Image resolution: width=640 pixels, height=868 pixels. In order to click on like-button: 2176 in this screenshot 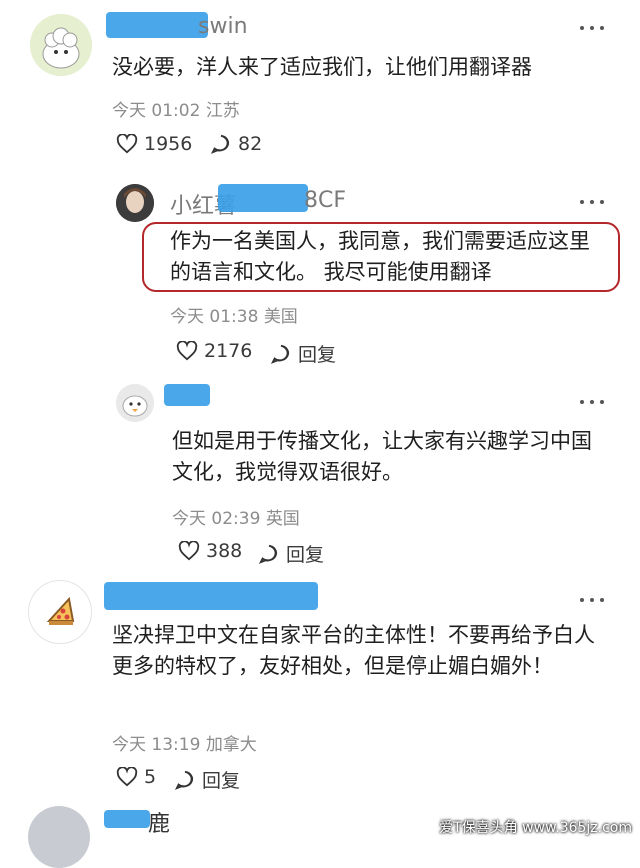, I will do `click(214, 351)`.